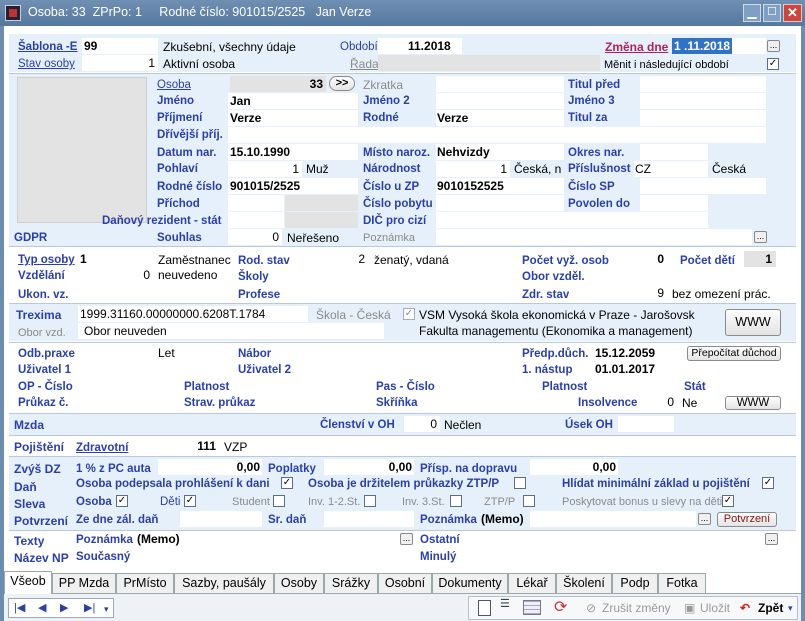 The width and height of the screenshot is (805, 621). I want to click on zpet-button: Zpět, so click(770, 608).